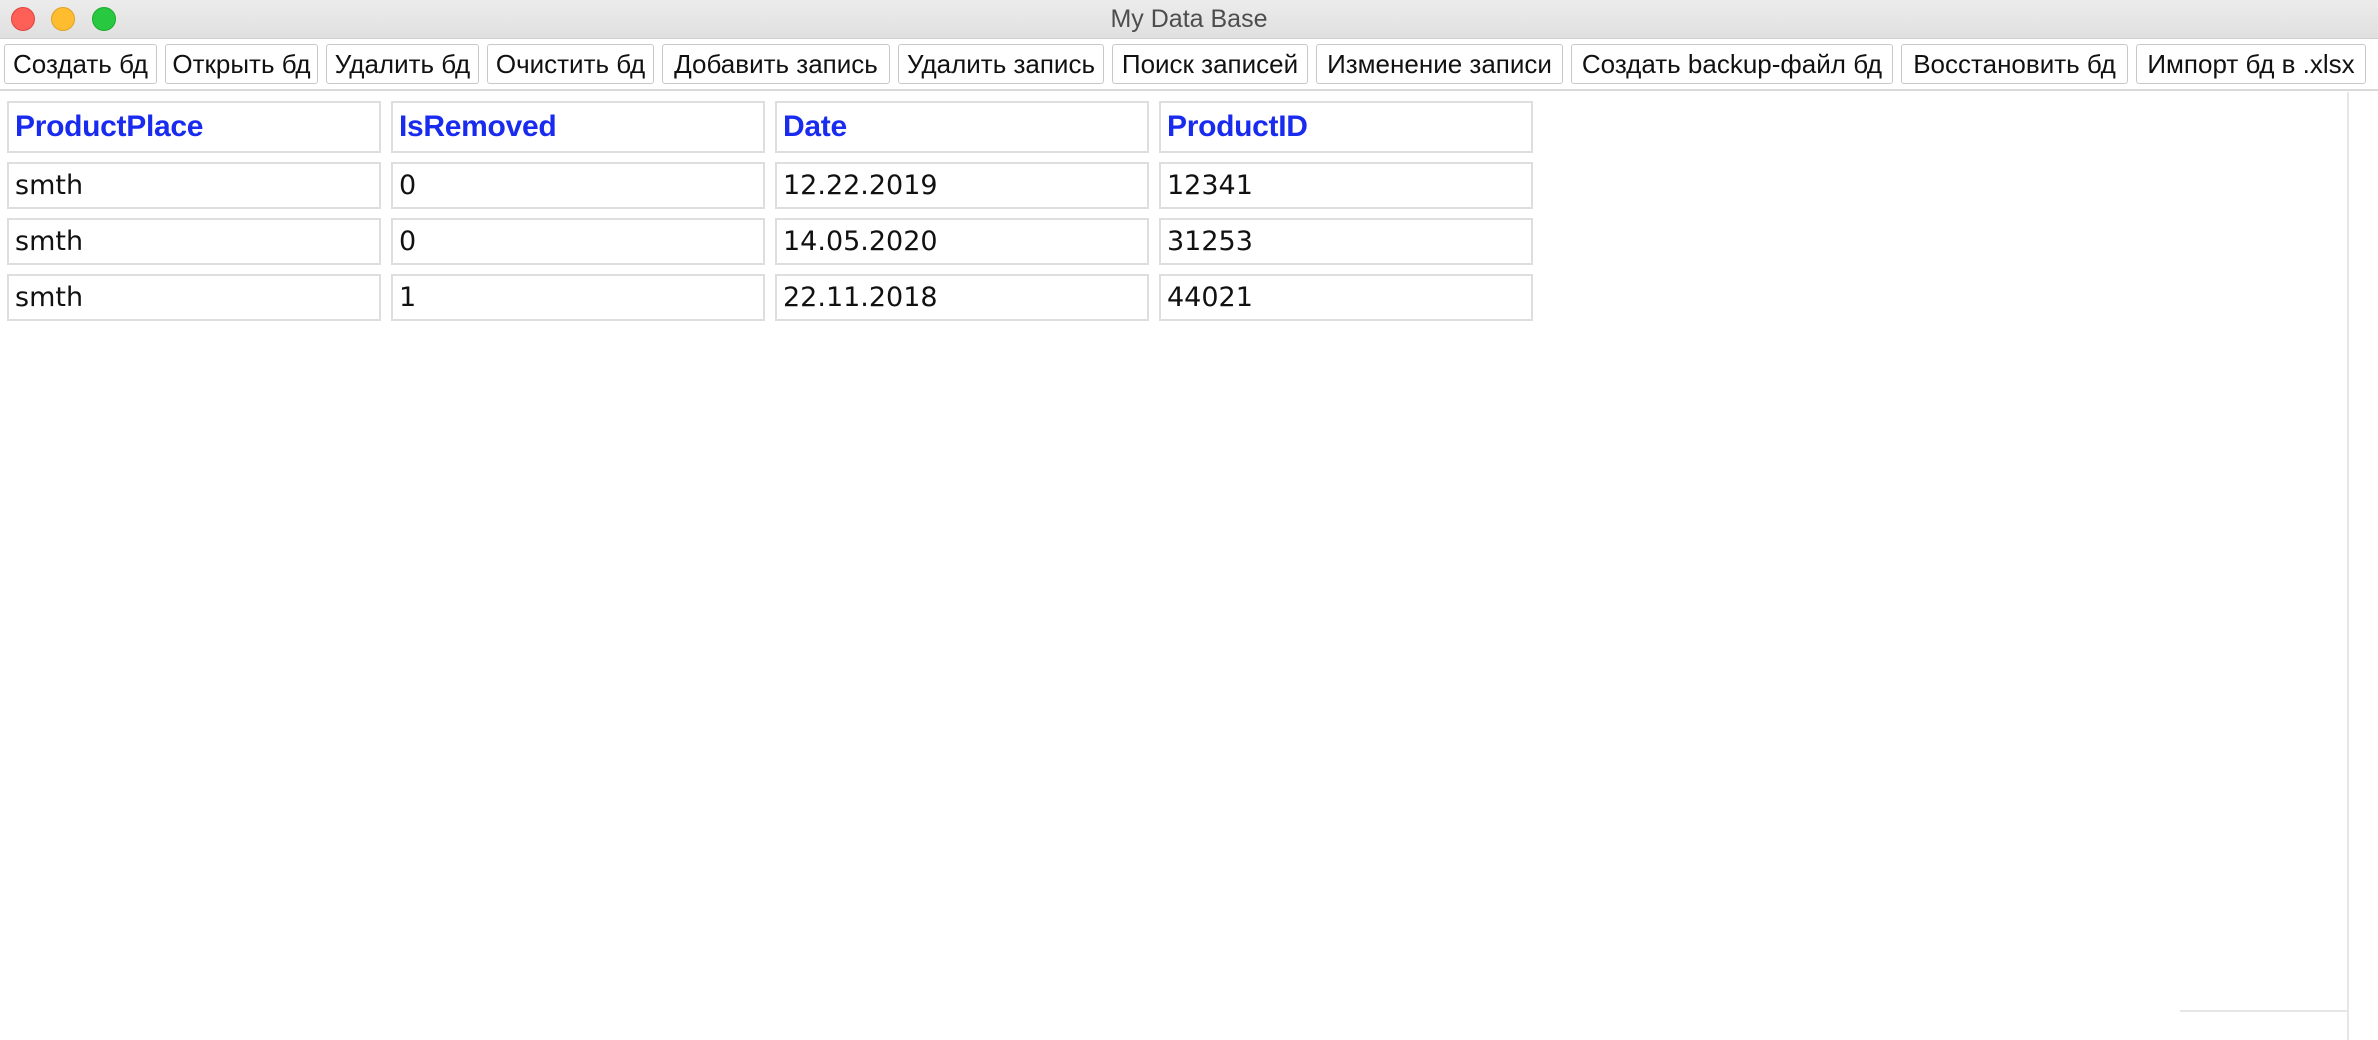 The image size is (2378, 1040). Describe the element at coordinates (2263, 1025) in the screenshot. I see `horizontal-scrollbar` at that location.